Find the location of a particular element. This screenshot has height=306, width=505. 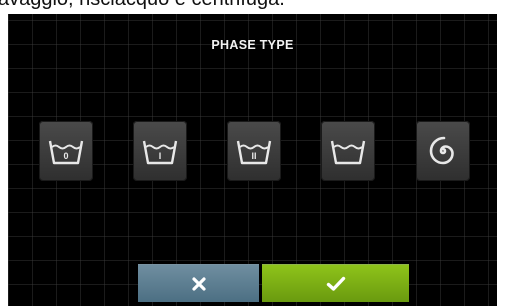

phase-option-spin is located at coordinates (443, 151).